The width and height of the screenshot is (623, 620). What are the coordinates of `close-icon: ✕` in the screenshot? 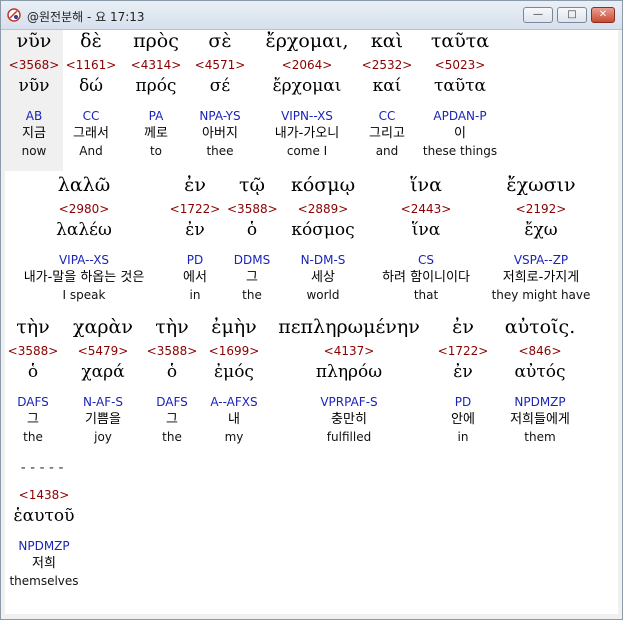 It's located at (603, 14).